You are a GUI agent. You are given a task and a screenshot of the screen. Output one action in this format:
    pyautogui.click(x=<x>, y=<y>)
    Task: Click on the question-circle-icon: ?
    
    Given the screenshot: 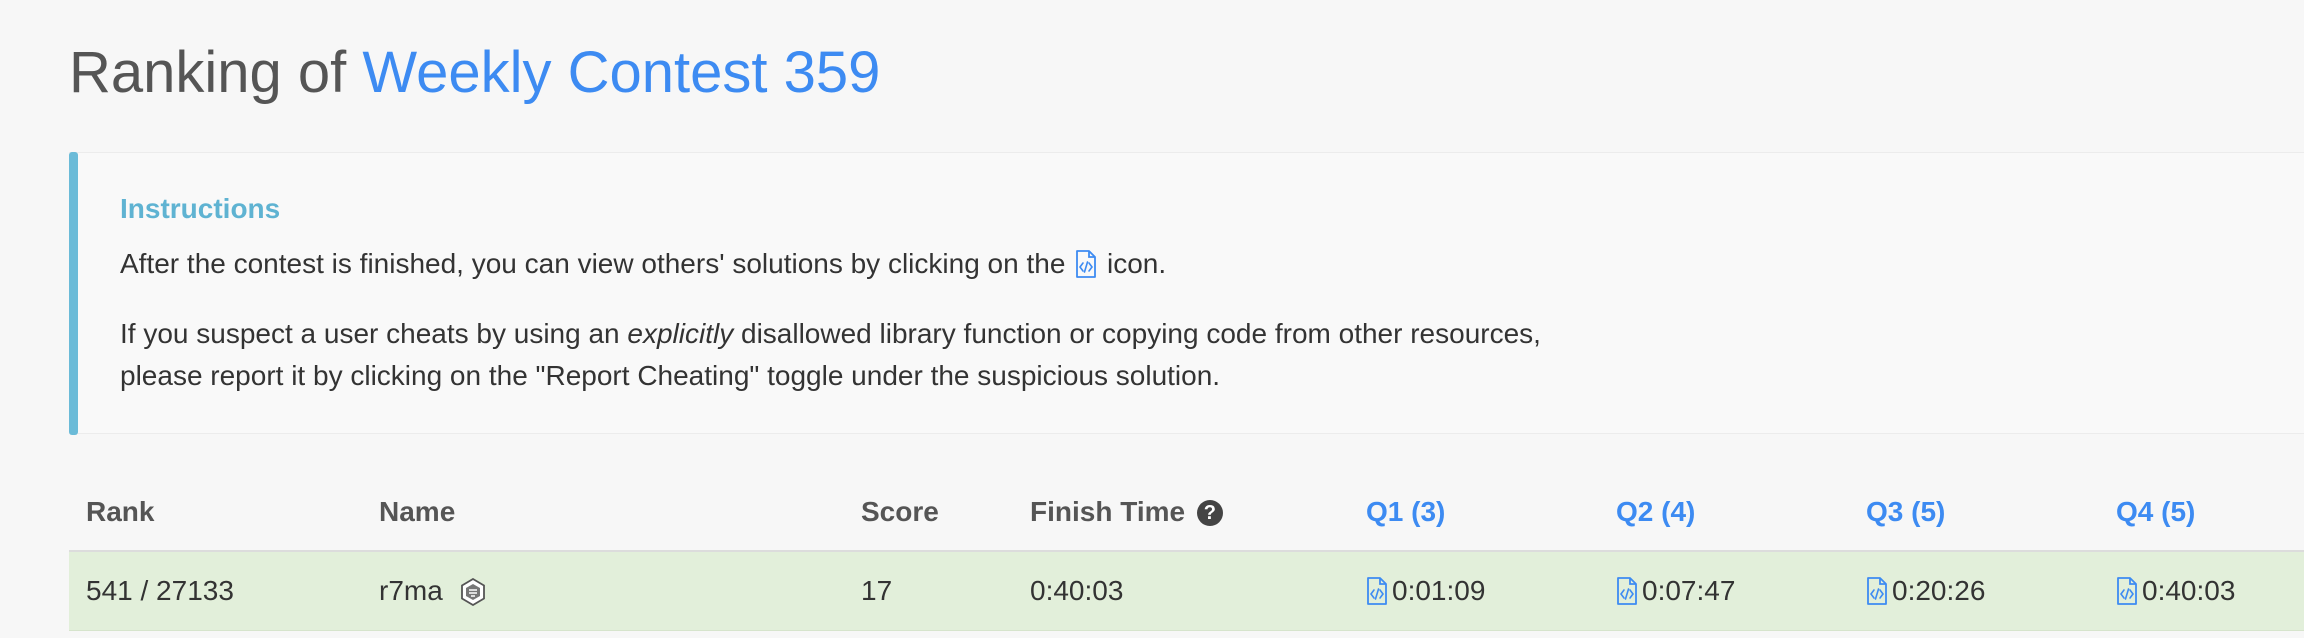 What is the action you would take?
    pyautogui.click(x=1209, y=513)
    